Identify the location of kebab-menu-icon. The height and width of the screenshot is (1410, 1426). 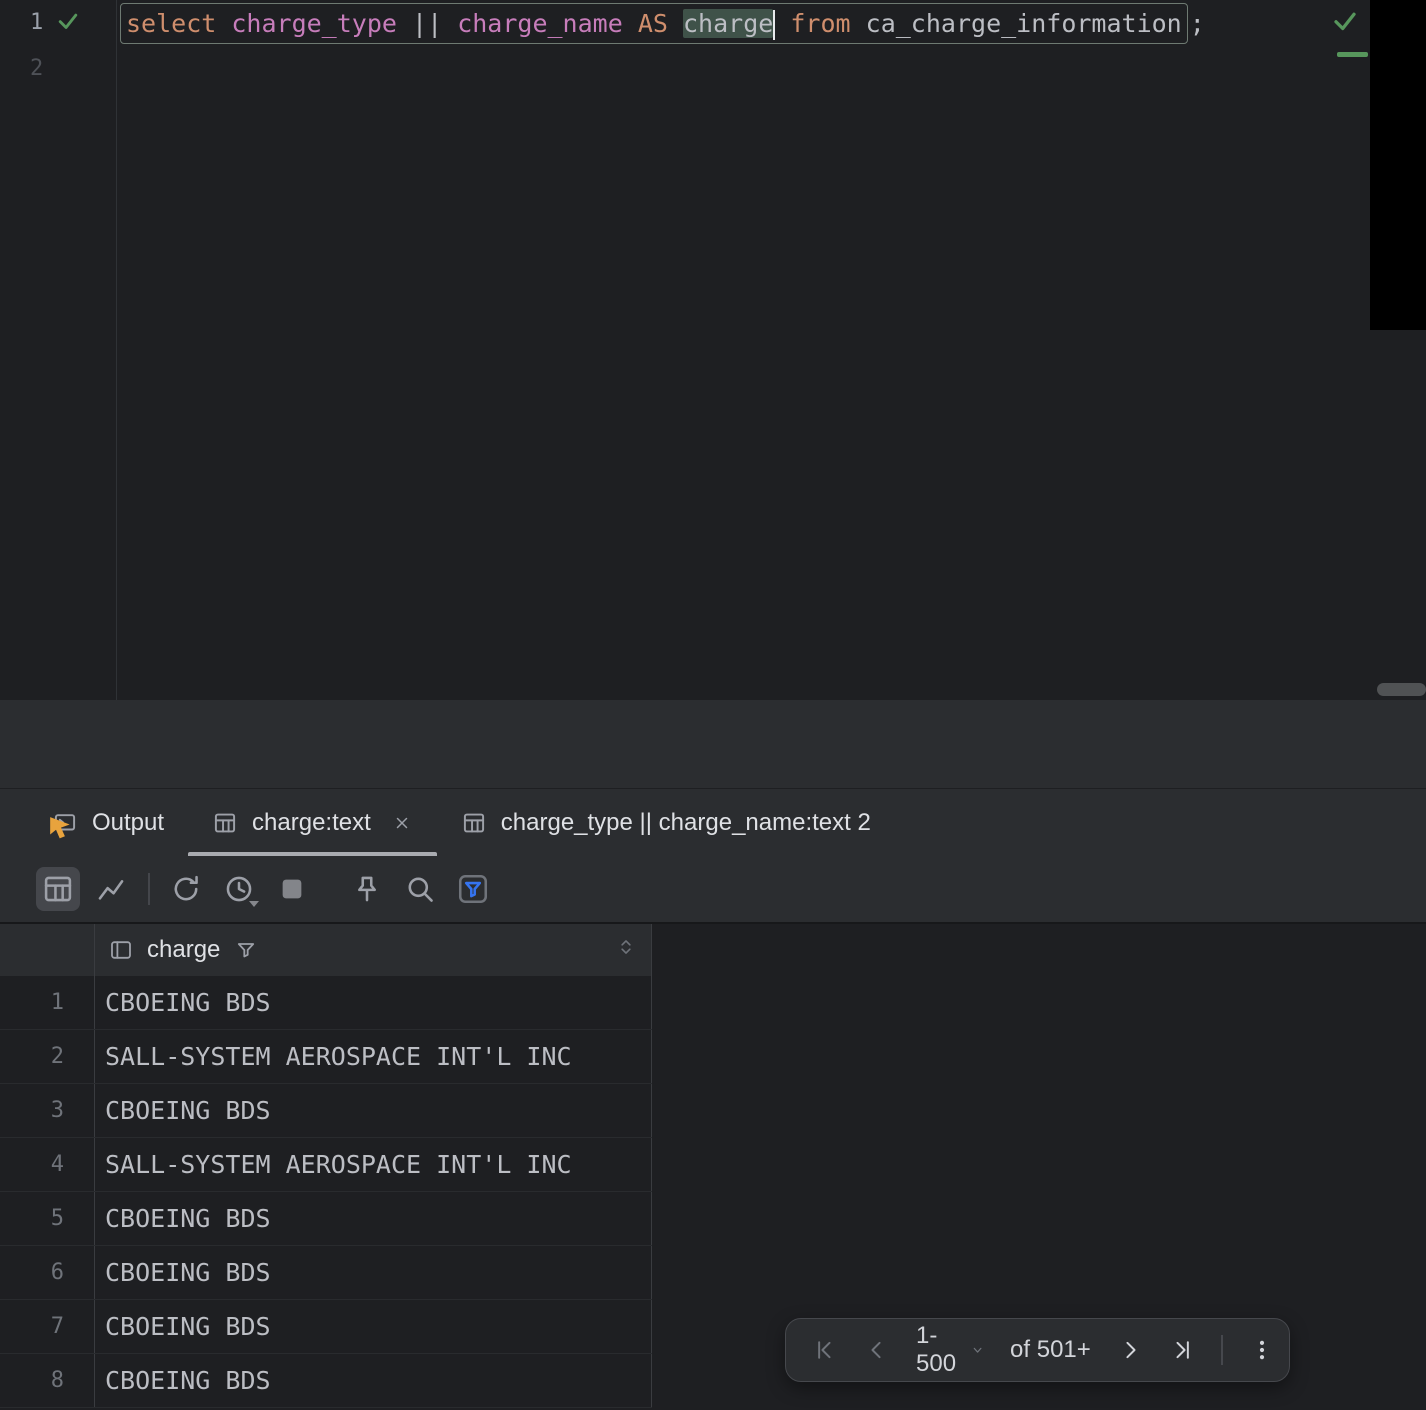
(1262, 1350).